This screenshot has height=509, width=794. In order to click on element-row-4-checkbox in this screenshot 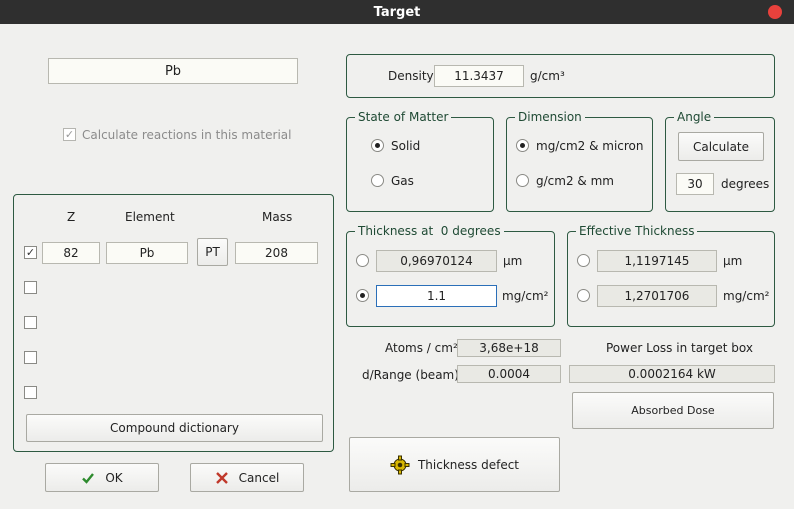, I will do `click(30, 357)`.